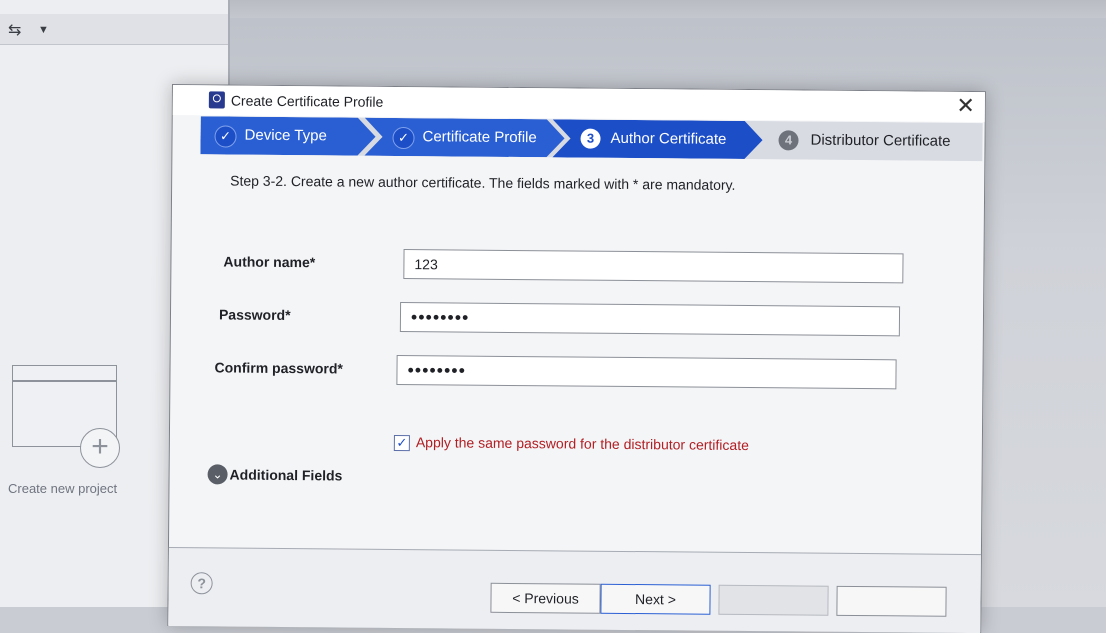  Describe the element at coordinates (278, 368) in the screenshot. I see `confirm-password-label: Confirm password*` at that location.